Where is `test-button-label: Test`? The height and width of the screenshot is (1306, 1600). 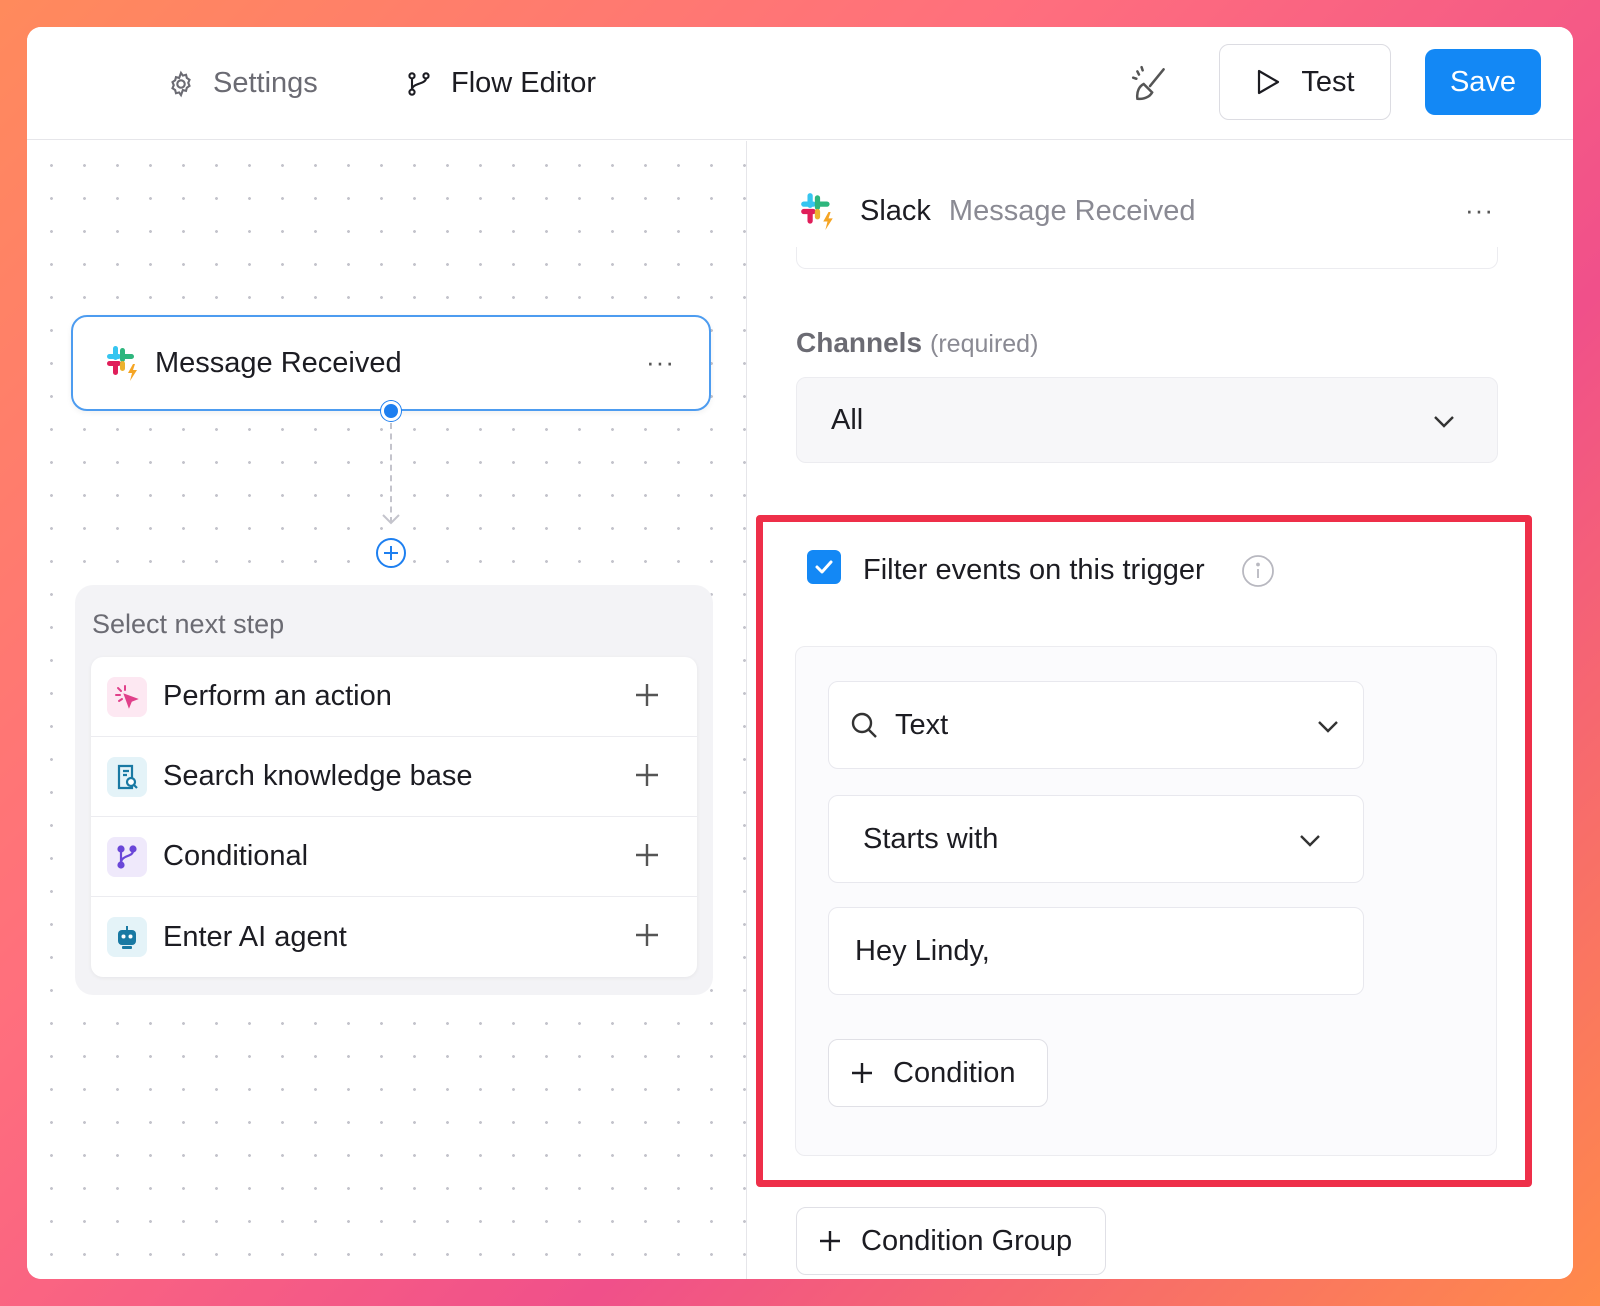
test-button-label: Test is located at coordinates (1328, 81).